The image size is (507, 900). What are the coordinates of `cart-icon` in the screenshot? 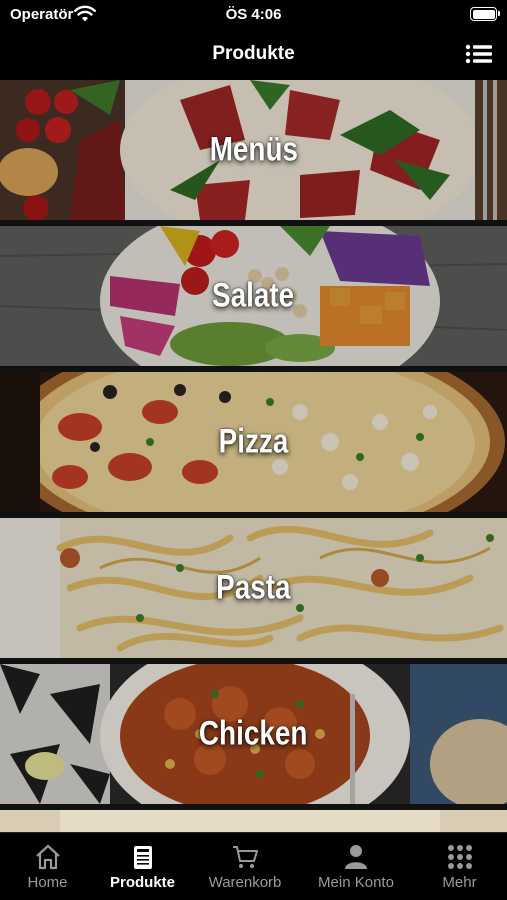 It's located at (245, 857).